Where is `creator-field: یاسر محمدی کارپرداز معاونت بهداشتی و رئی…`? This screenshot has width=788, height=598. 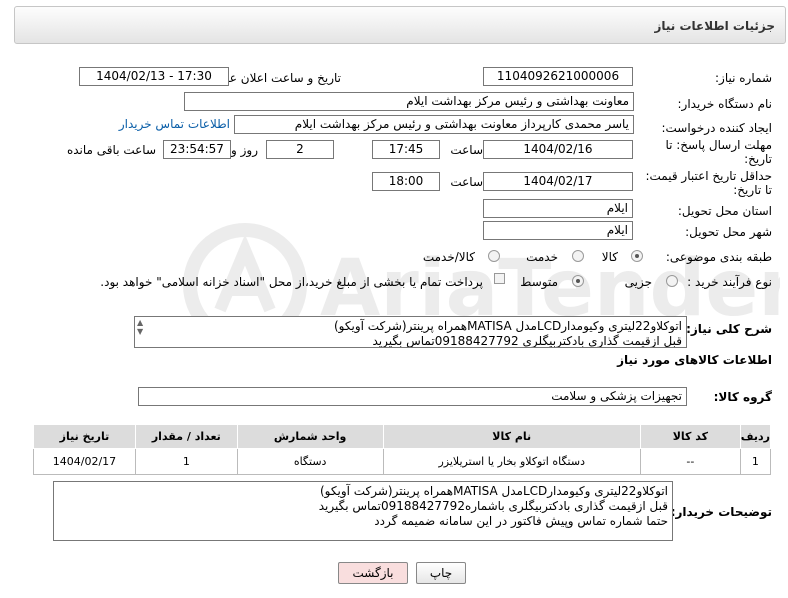 creator-field: یاسر محمدی کارپرداز معاونت بهداشتی و رئی… is located at coordinates (434, 124).